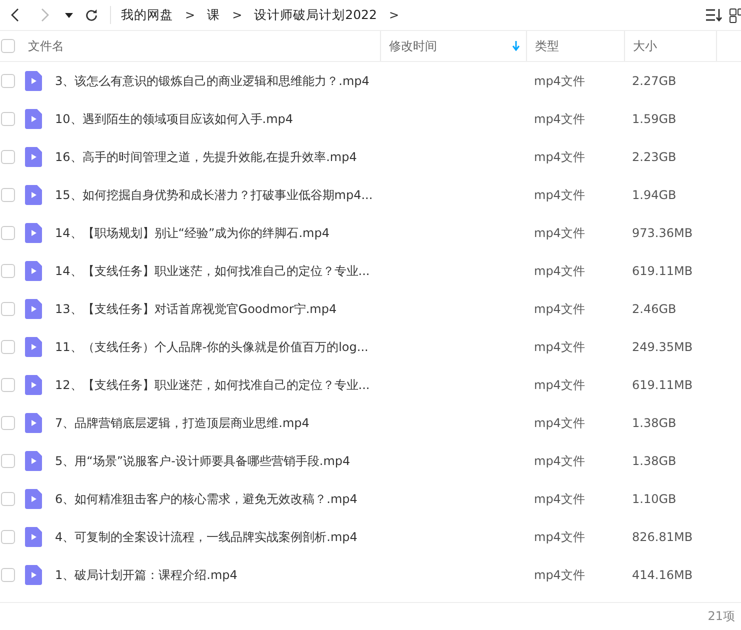 The width and height of the screenshot is (741, 630). What do you see at coordinates (654, 81) in the screenshot?
I see `file-size: 2.27GB` at bounding box center [654, 81].